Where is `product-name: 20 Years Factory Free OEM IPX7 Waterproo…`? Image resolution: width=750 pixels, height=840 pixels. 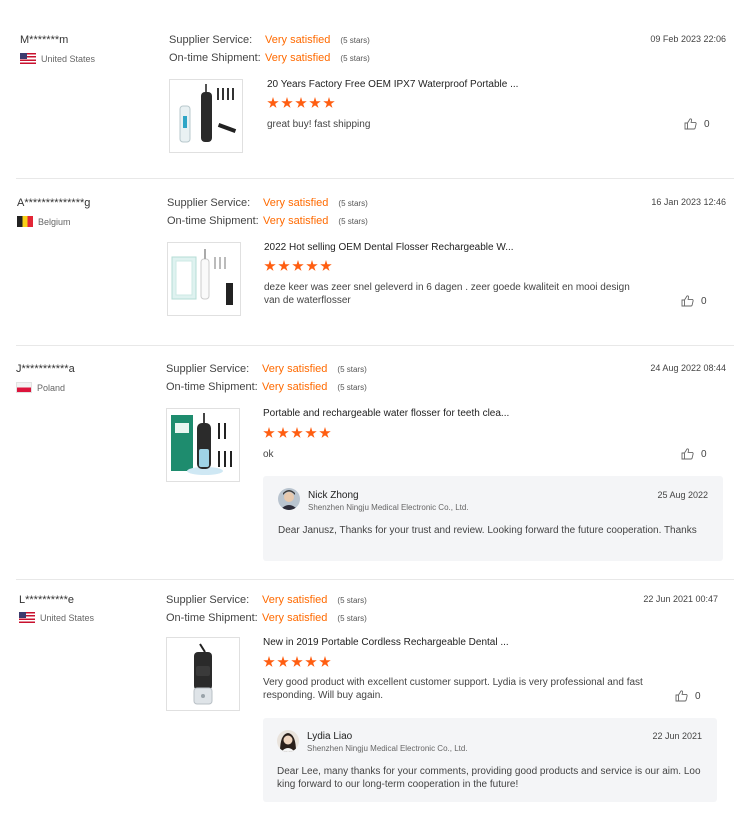 product-name: 20 Years Factory Free OEM IPX7 Waterproo… is located at coordinates (392, 84).